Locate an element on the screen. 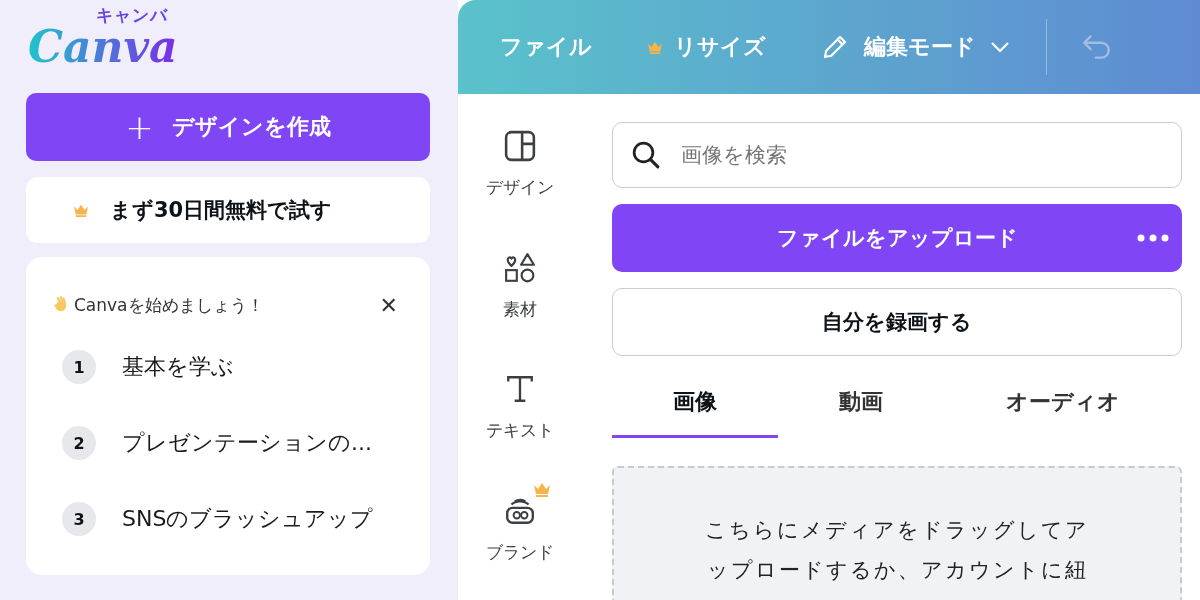 The height and width of the screenshot is (600, 1200). step-link: SNSのブラッシュアップ is located at coordinates (248, 519).